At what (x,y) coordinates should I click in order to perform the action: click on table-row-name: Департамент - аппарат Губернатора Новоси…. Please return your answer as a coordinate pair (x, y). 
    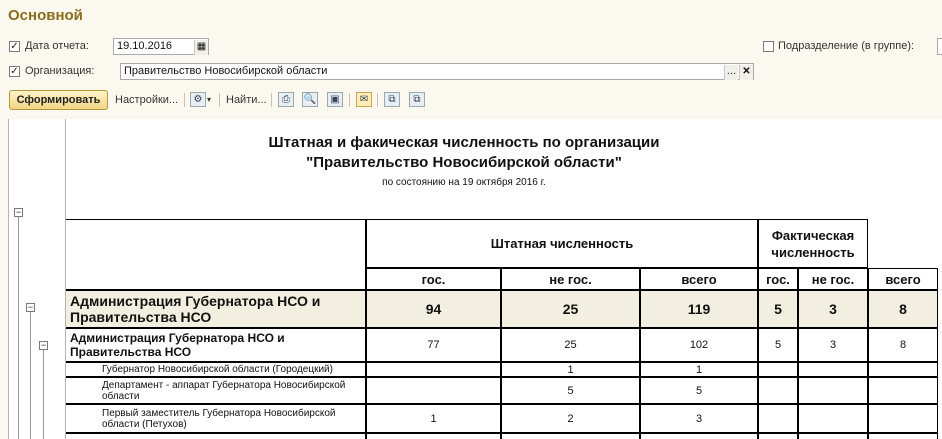
    Looking at the image, I should click on (216, 390).